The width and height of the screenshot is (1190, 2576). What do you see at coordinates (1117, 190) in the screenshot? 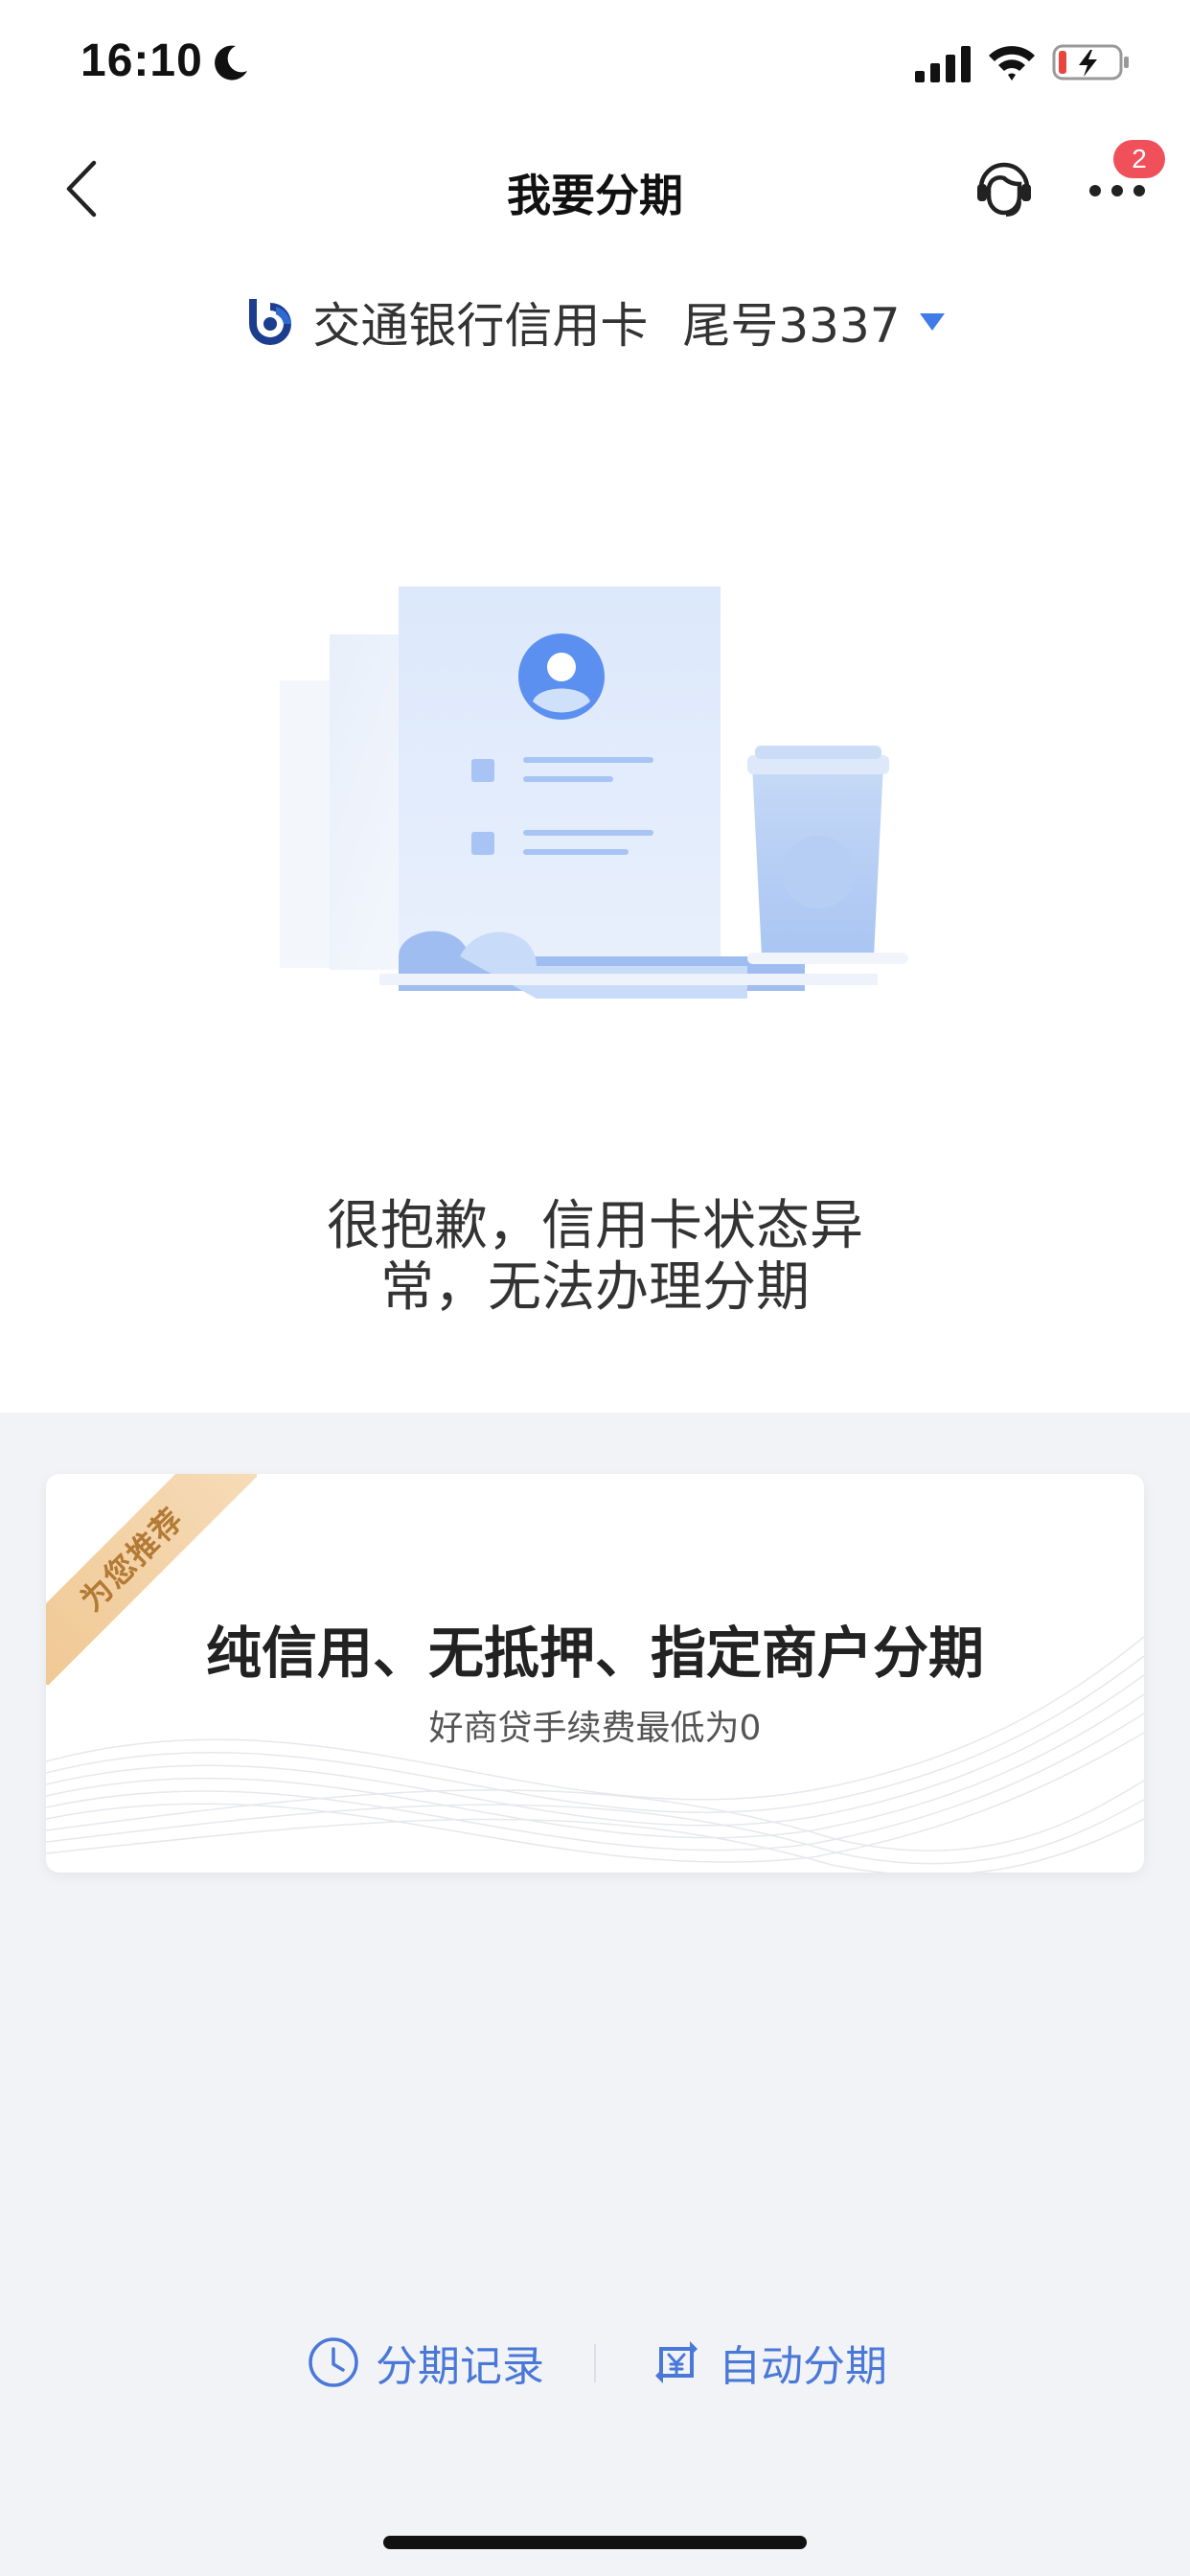
I see `more-dots-icon` at bounding box center [1117, 190].